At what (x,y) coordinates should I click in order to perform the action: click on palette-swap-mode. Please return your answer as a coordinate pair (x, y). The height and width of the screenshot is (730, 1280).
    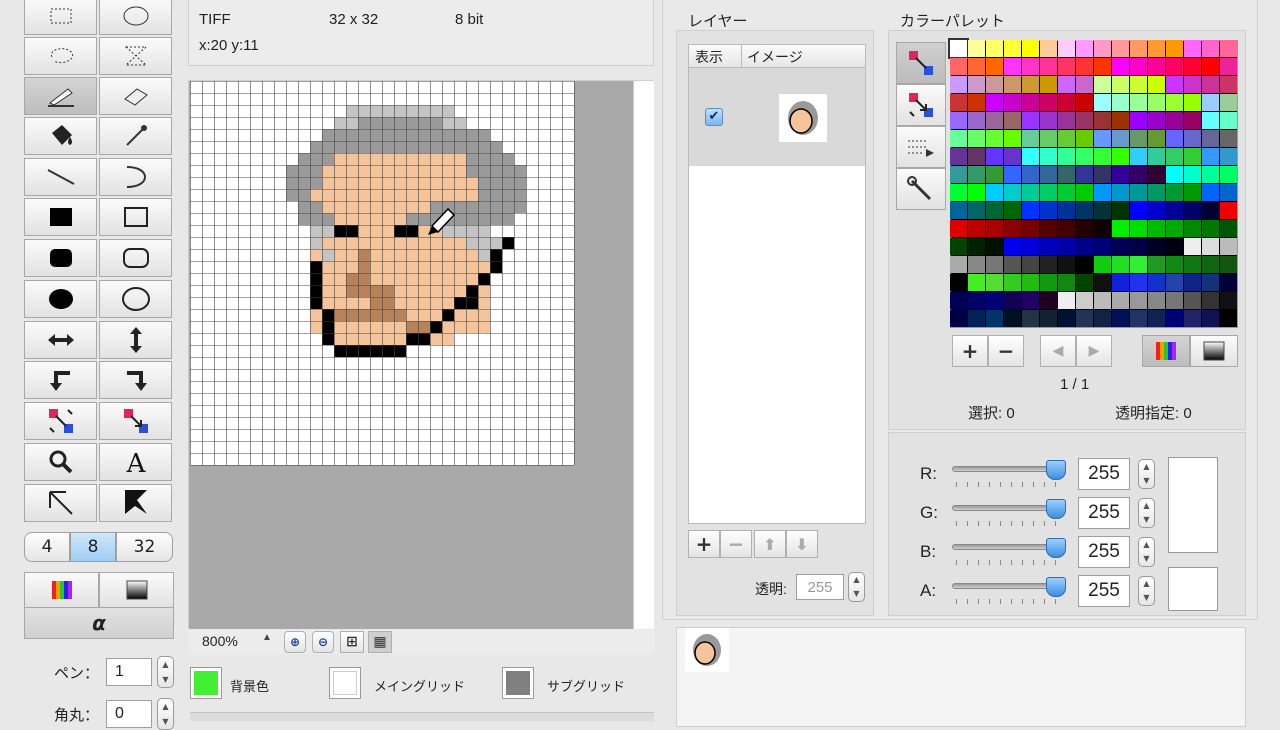
    Looking at the image, I should click on (921, 105).